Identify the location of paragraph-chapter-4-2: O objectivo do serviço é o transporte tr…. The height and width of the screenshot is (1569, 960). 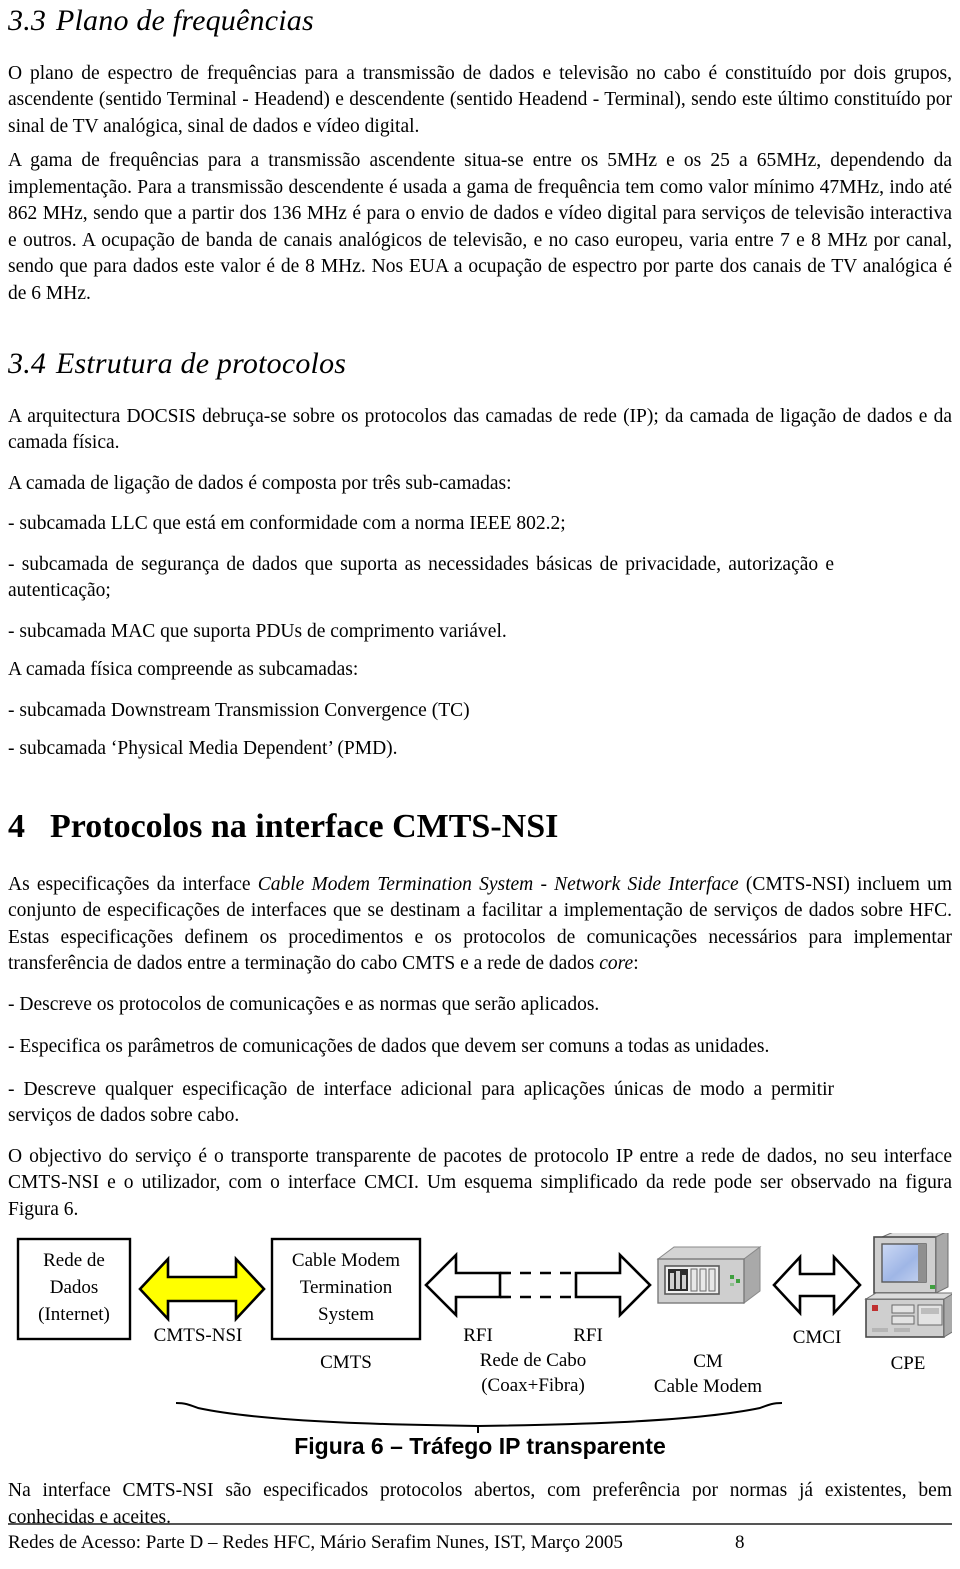
(480, 1182).